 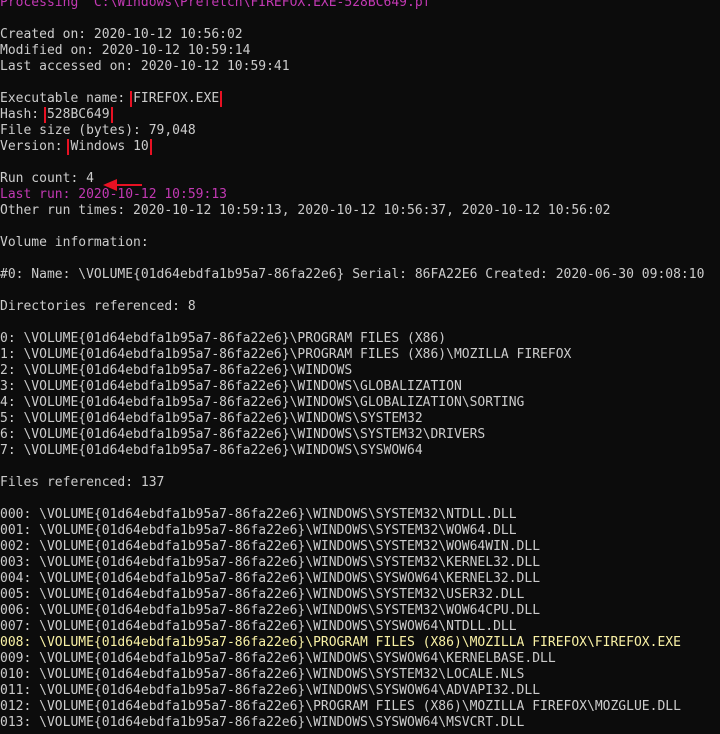 I want to click on hash-value: 528BC649, so click(x=78, y=115).